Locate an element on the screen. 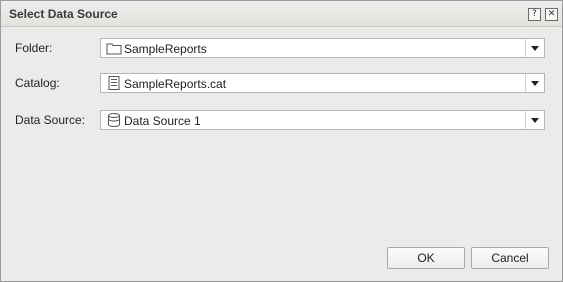  dialog-title-bar: Select Data Source ? ✕ is located at coordinates (281, 14).